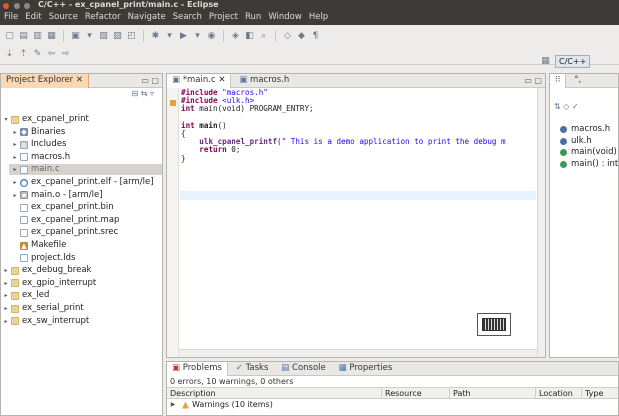  Describe the element at coordinates (573, 61) in the screenshot. I see `perspective-c-cpp-button: C/C++` at that location.